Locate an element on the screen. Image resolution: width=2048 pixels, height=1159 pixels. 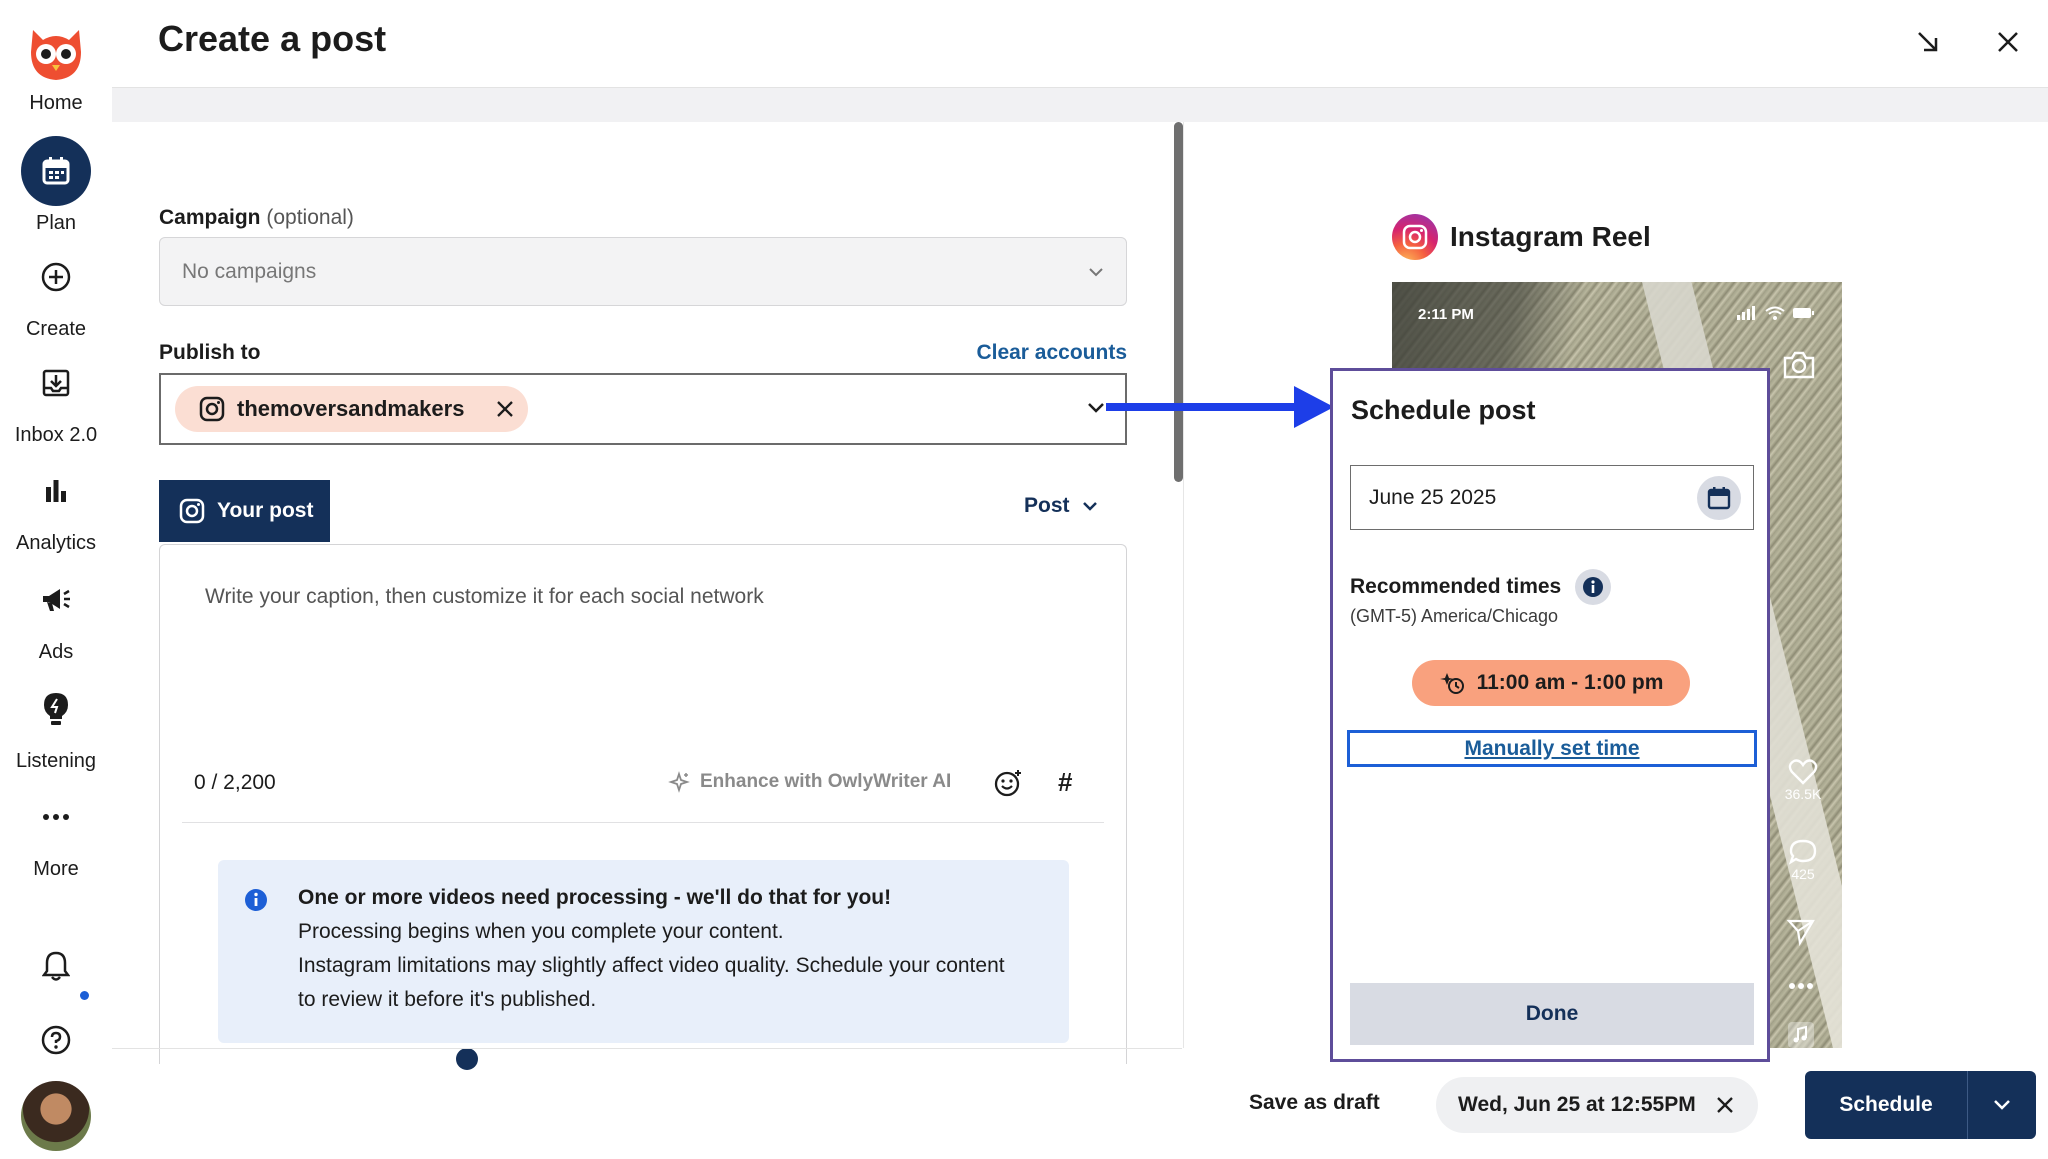
sidebar-item-label: Ads is located at coordinates (56, 652).